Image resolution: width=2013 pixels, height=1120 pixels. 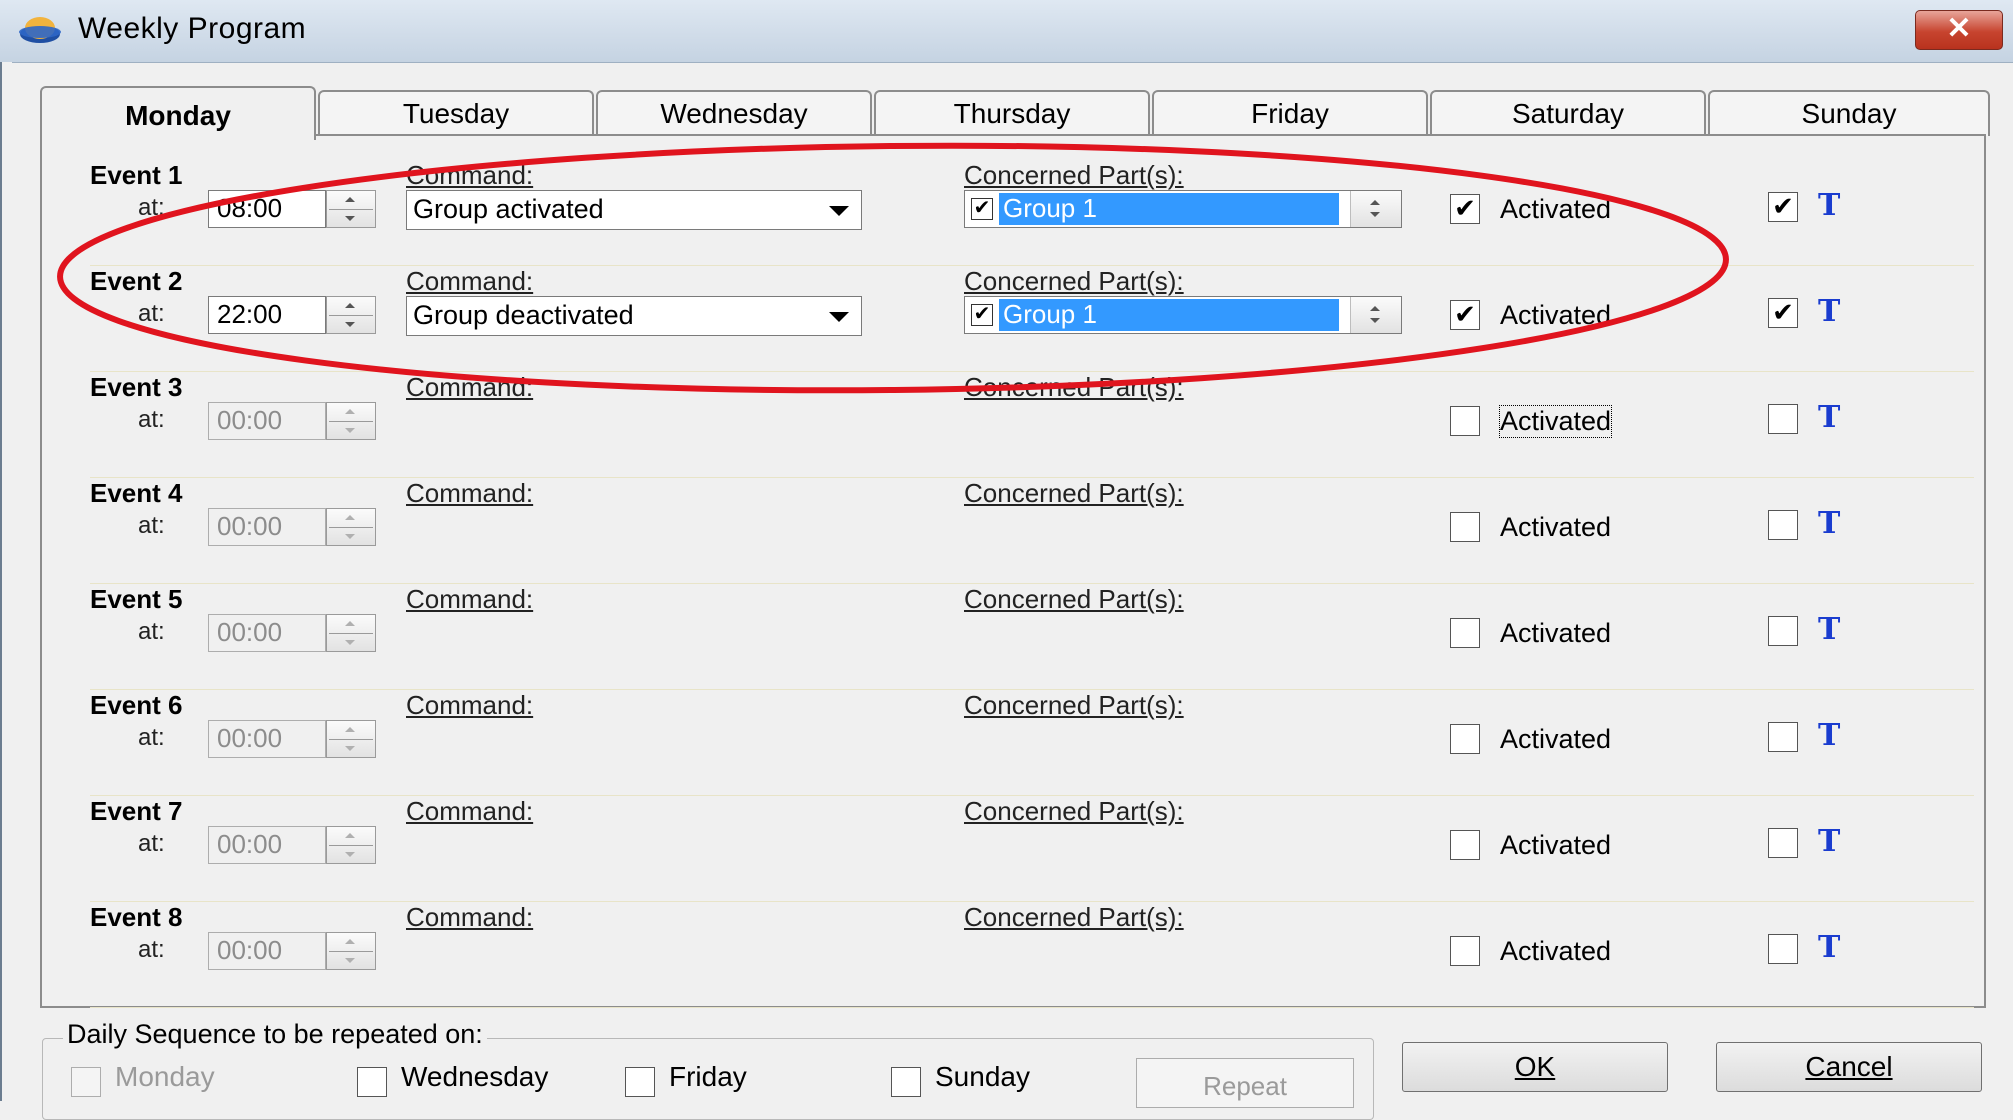 I want to click on tab-thursday: Thursday, so click(x=1012, y=113).